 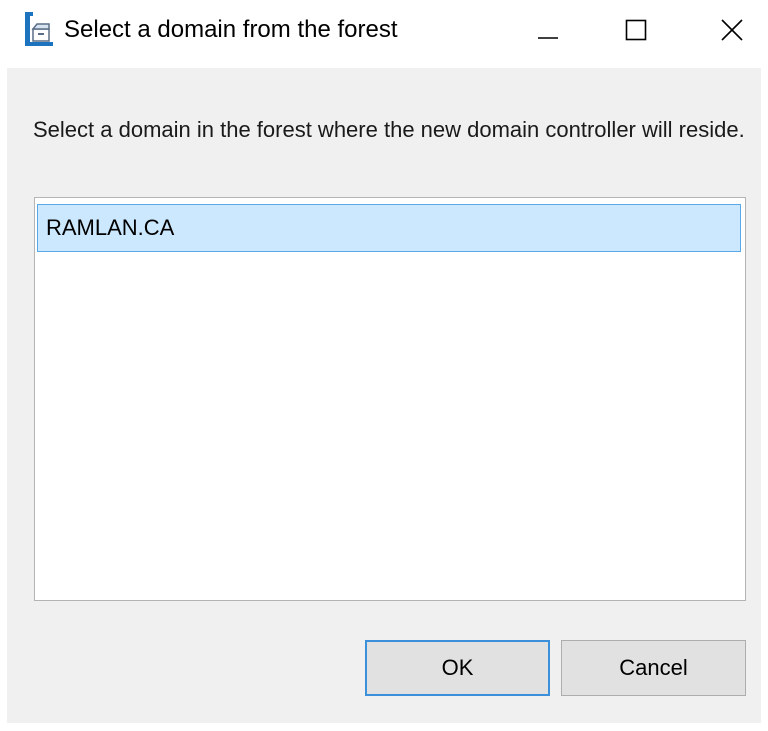 I want to click on domain-list-item: RAMLAN.CA, so click(x=389, y=228).